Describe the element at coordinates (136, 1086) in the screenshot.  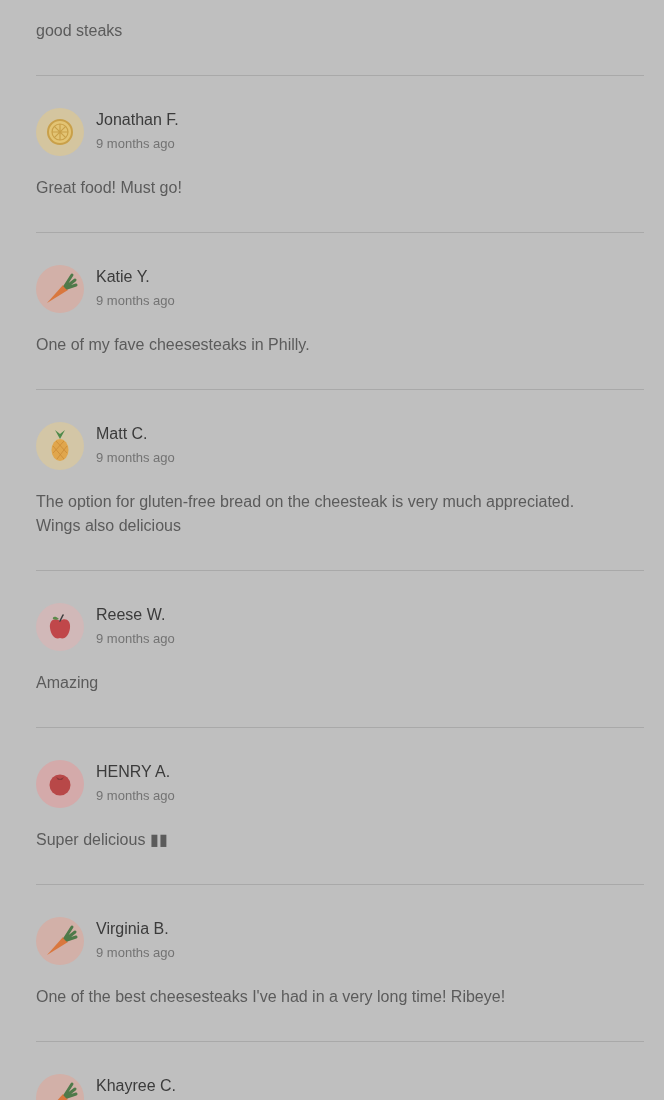
I see `reviewer-name: Khayree C.` at that location.